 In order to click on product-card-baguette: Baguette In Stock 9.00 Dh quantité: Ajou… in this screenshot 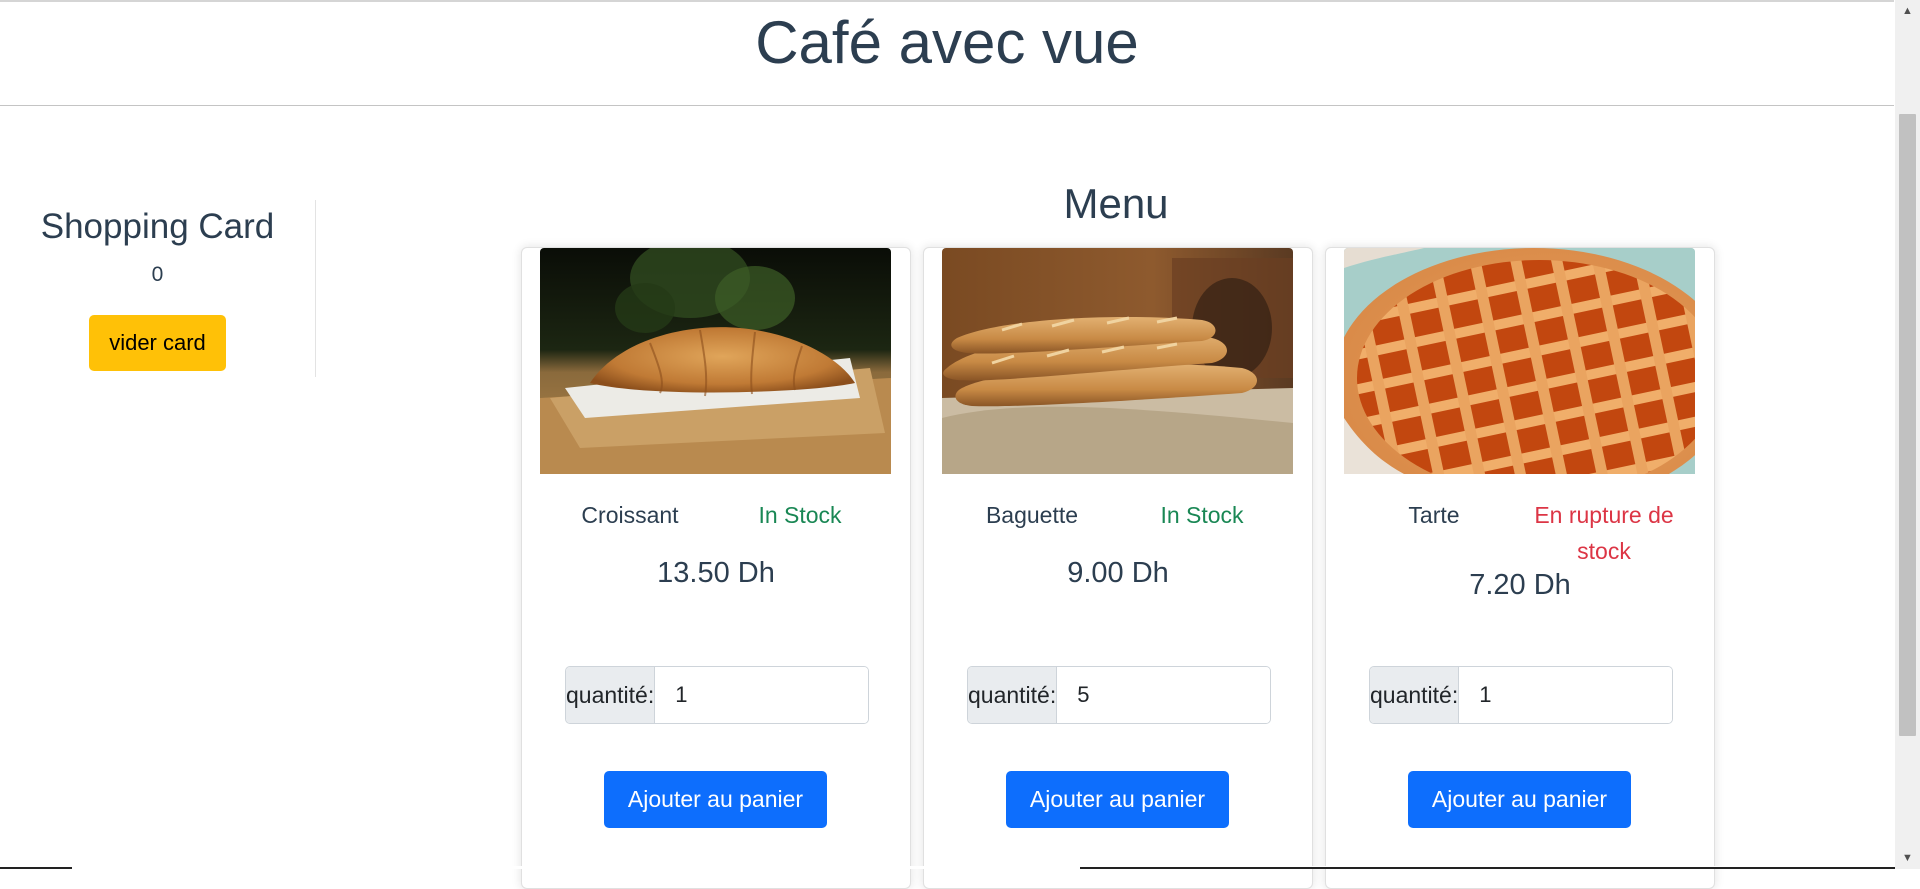, I will do `click(1118, 568)`.